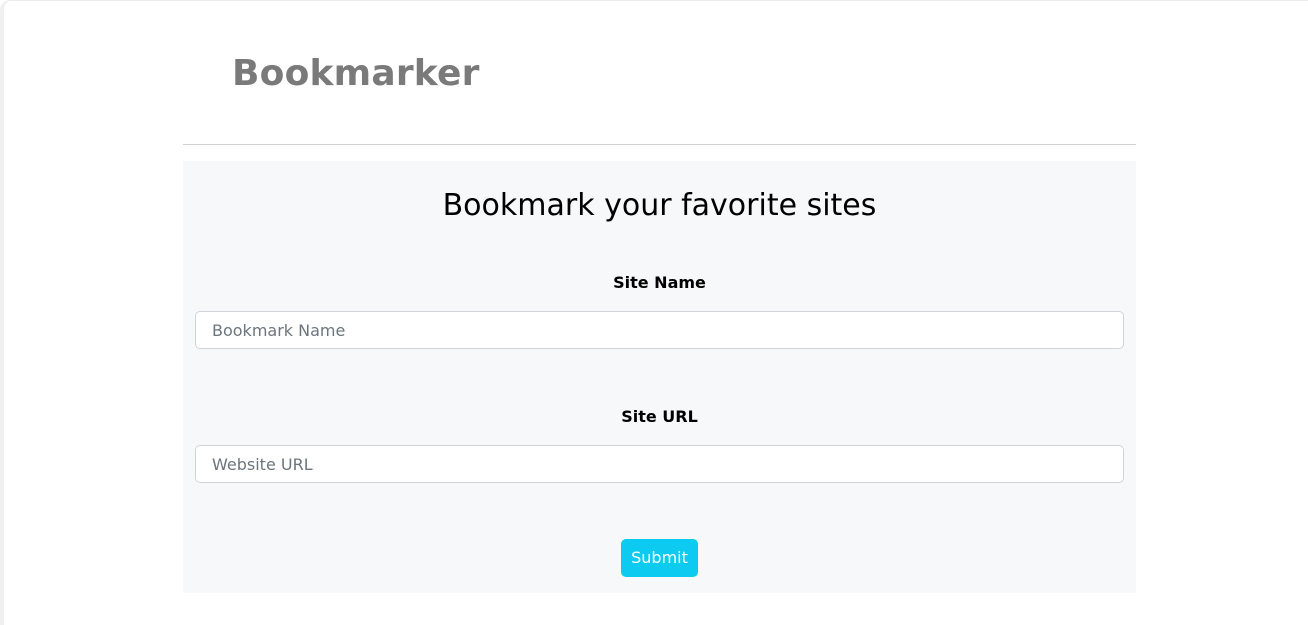  What do you see at coordinates (659, 464) in the screenshot?
I see `site-url-input` at bounding box center [659, 464].